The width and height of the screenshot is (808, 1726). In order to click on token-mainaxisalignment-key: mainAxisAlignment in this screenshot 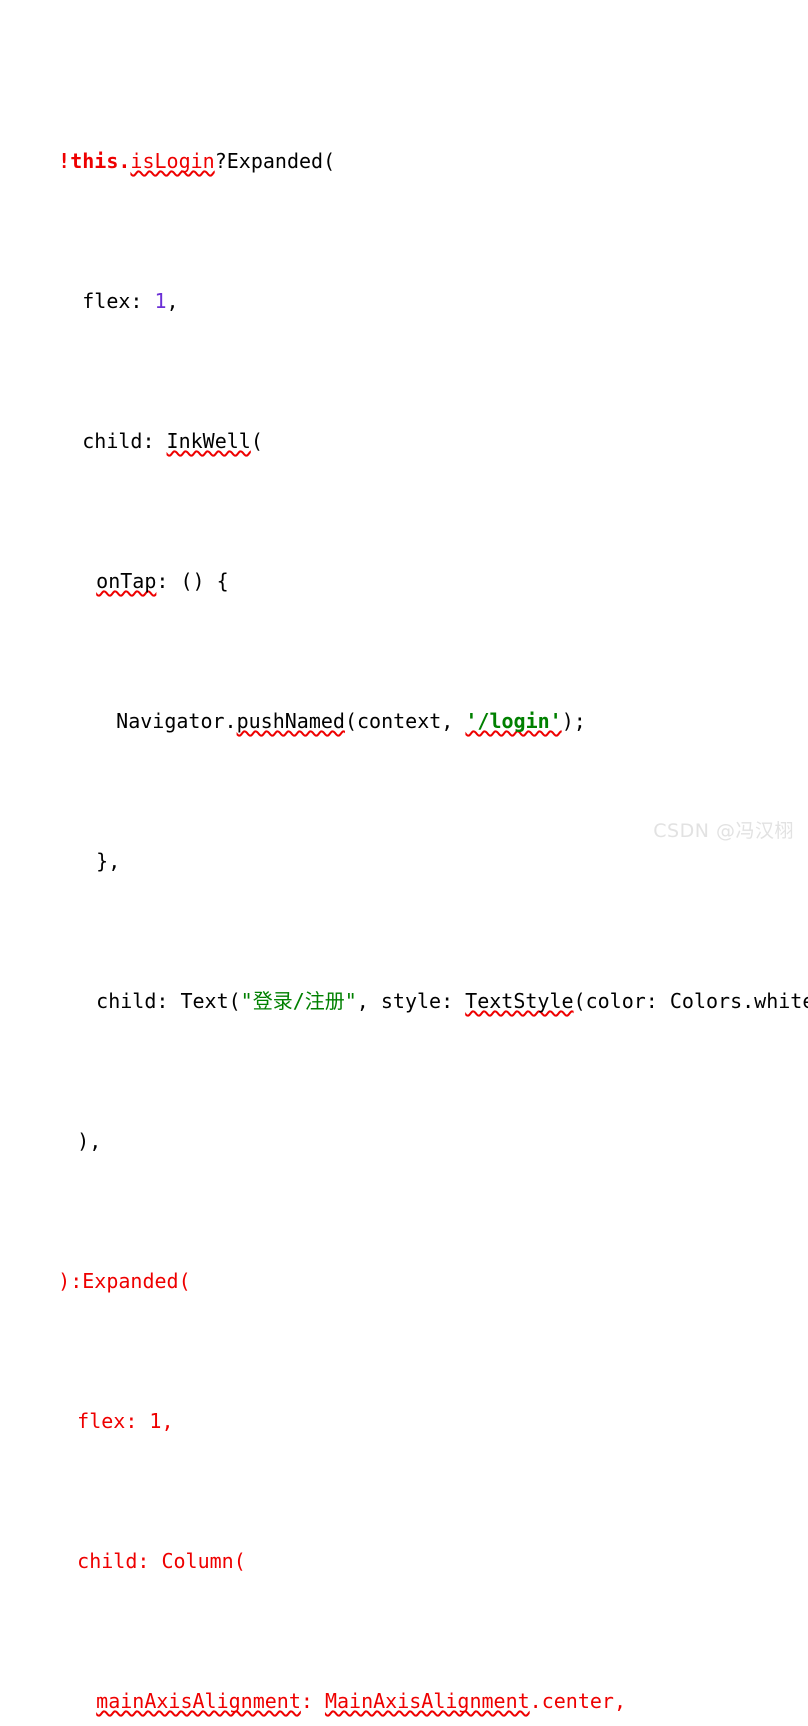, I will do `click(198, 1701)`.